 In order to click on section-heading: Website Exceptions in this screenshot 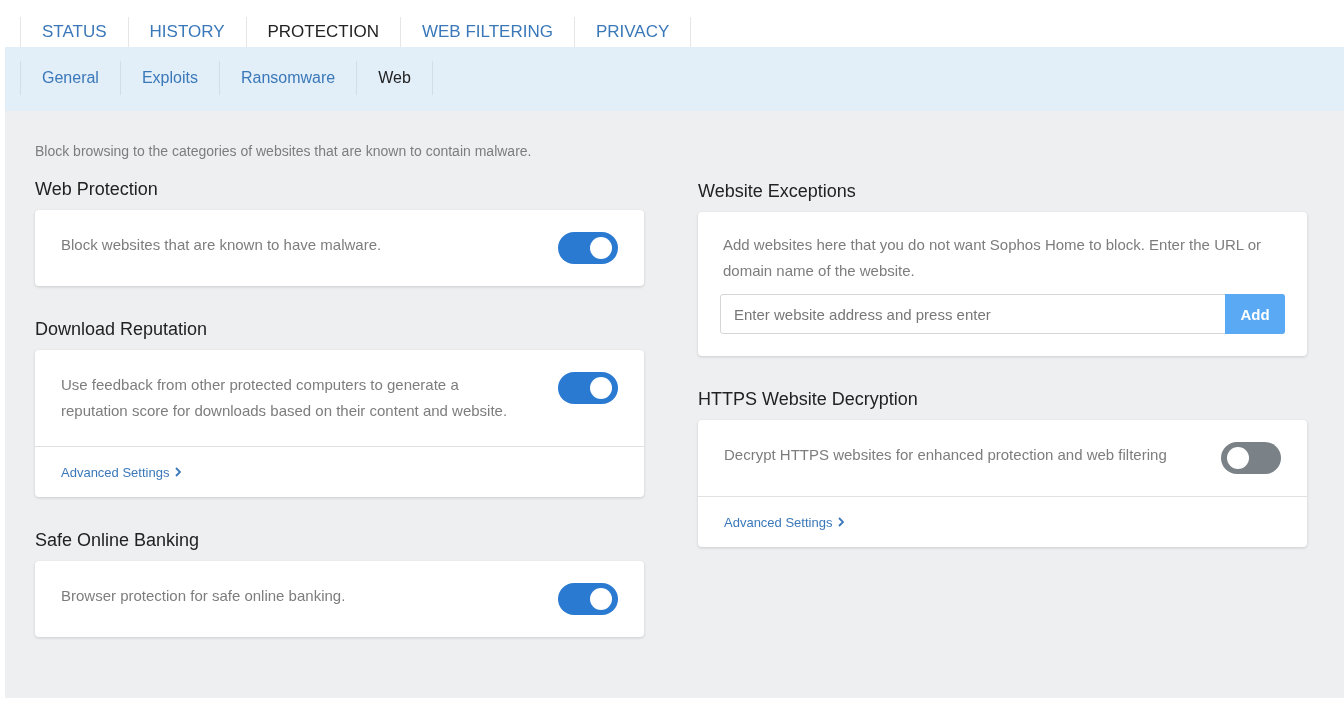, I will do `click(777, 191)`.